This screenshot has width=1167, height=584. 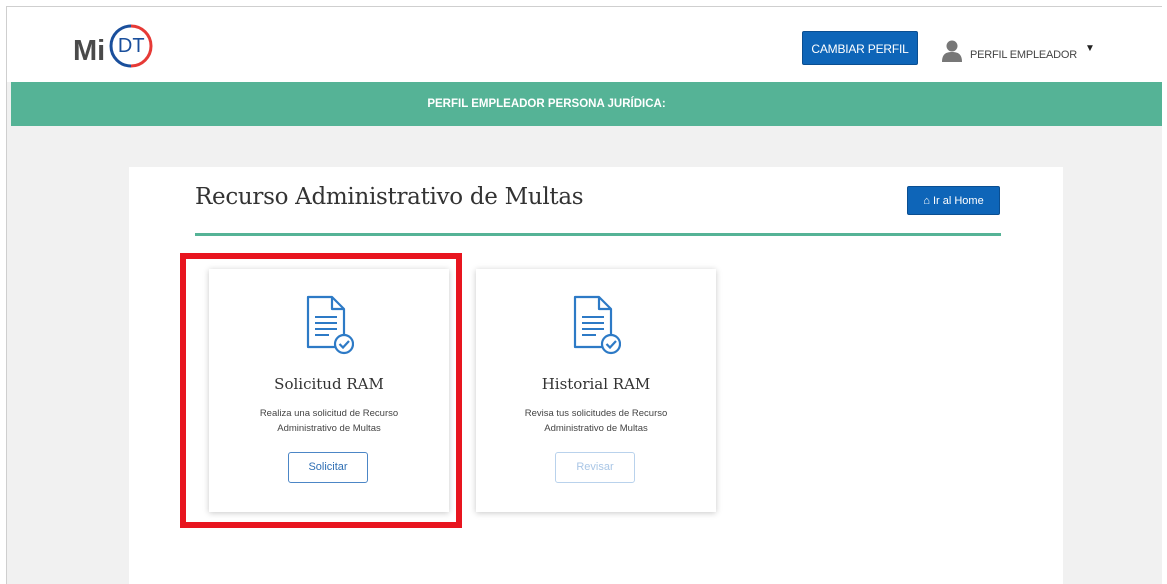 What do you see at coordinates (1090, 48) in the screenshot?
I see `caret-down-icon: ▼` at bounding box center [1090, 48].